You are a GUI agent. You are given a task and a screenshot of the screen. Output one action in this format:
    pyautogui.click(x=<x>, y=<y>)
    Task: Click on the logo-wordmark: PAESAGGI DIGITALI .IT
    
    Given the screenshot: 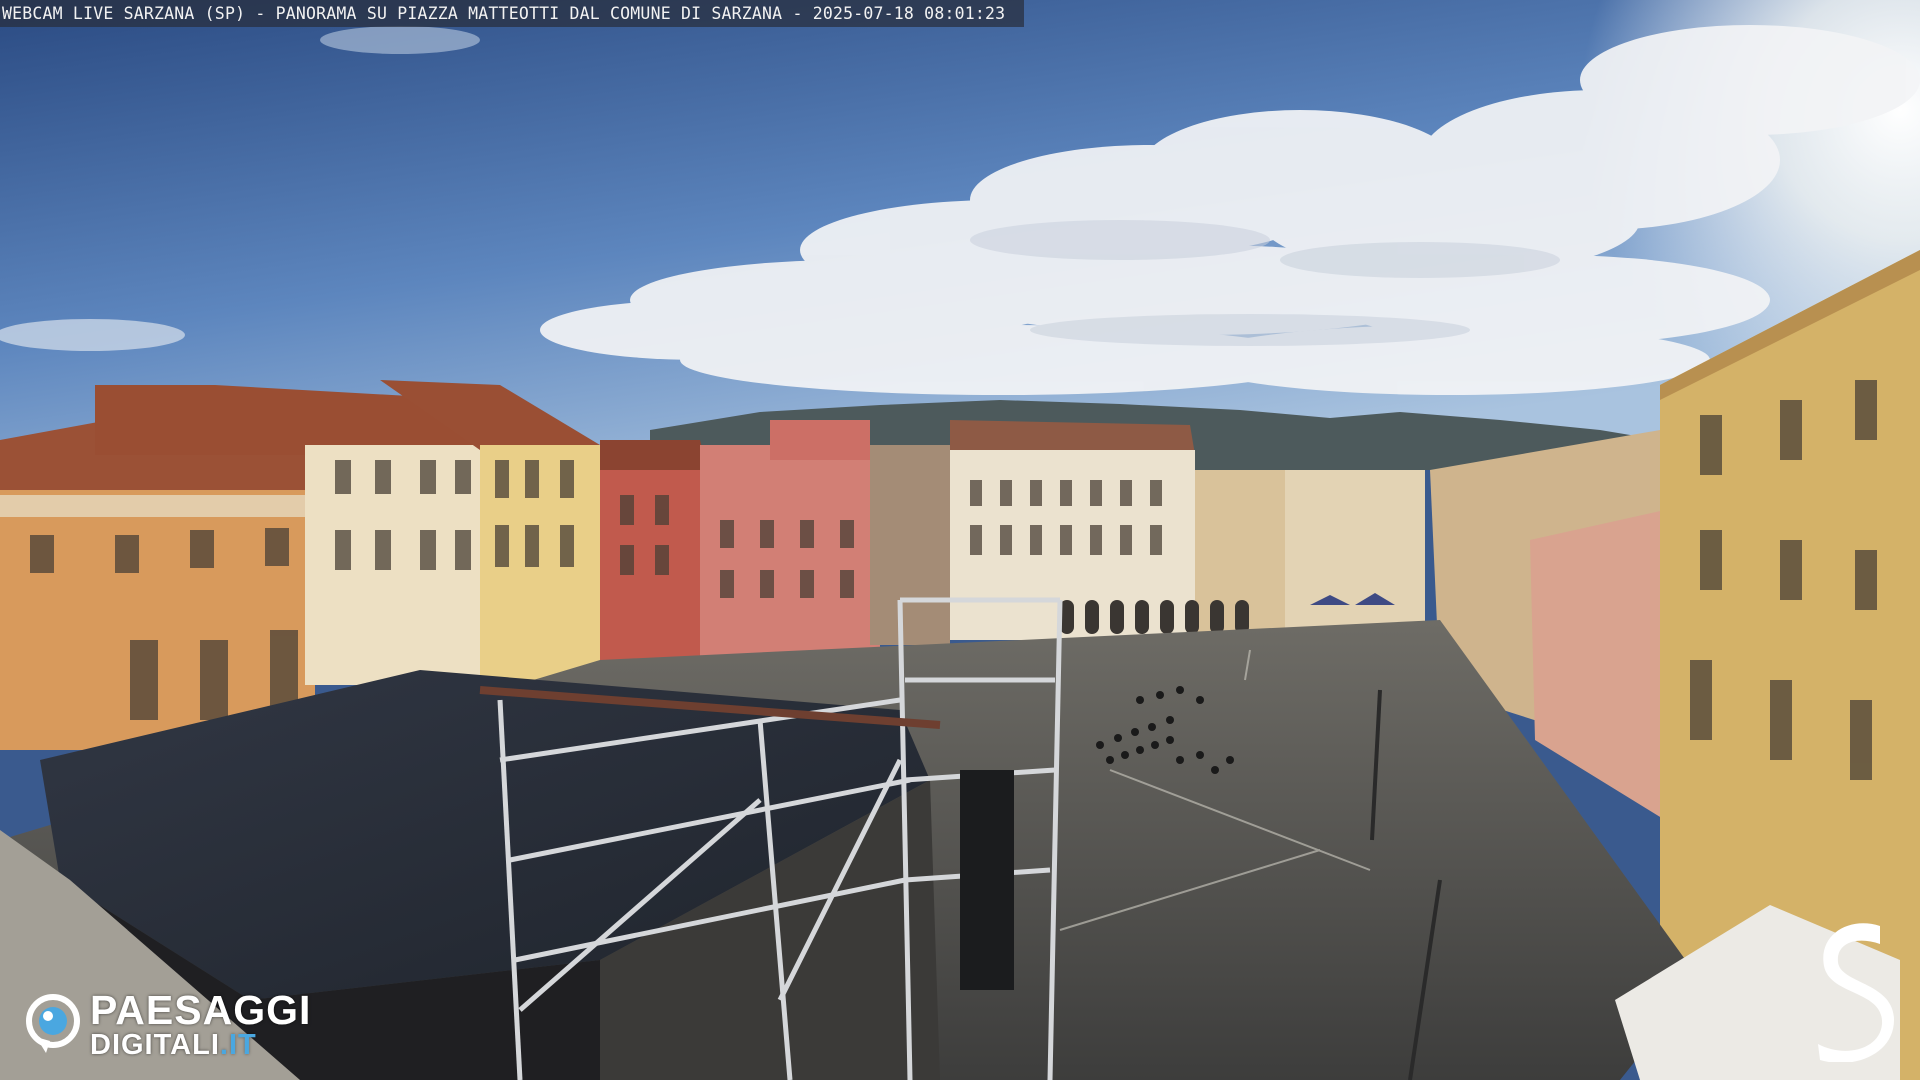 What is the action you would take?
    pyautogui.click(x=200, y=1025)
    